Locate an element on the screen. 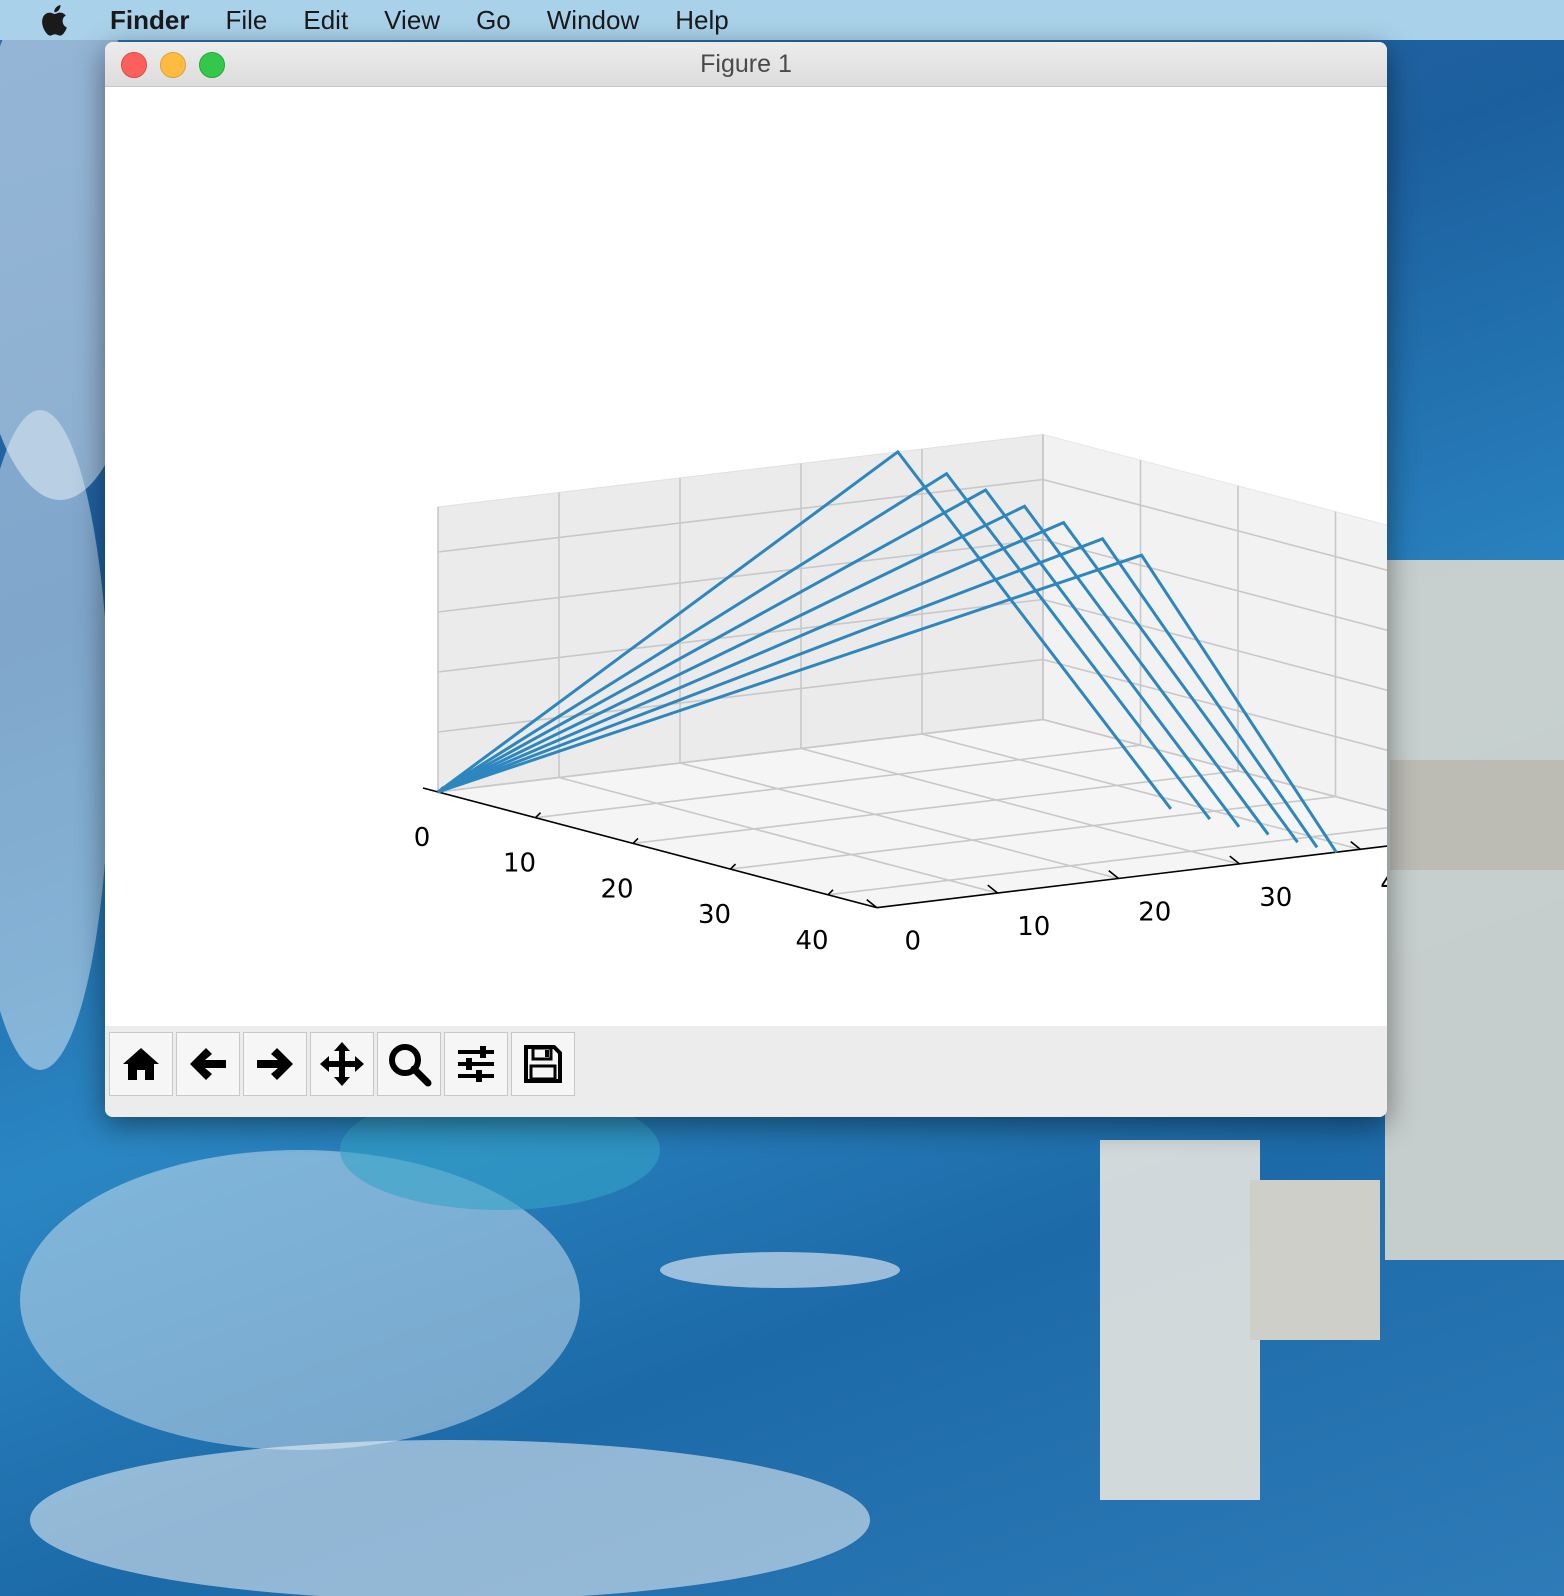 The image size is (1564, 1596). forward-button is located at coordinates (275, 1064).